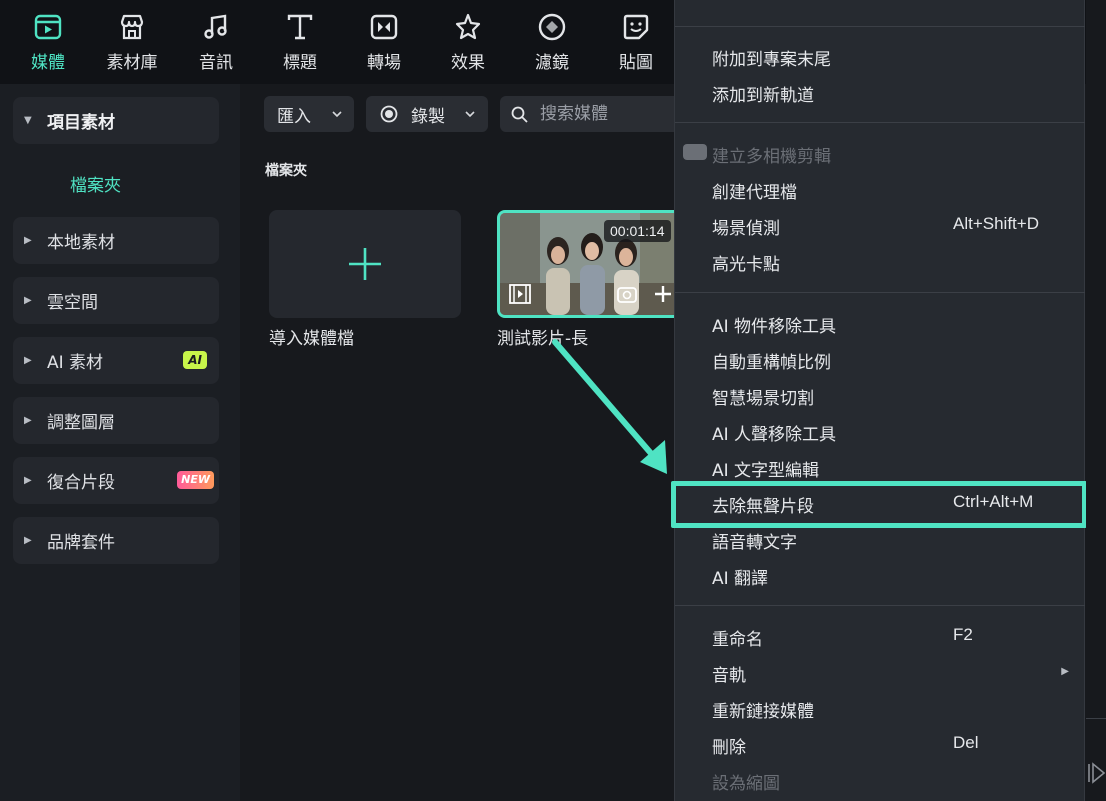  I want to click on menu-item-rename: 重命名 F2, so click(880, 636).